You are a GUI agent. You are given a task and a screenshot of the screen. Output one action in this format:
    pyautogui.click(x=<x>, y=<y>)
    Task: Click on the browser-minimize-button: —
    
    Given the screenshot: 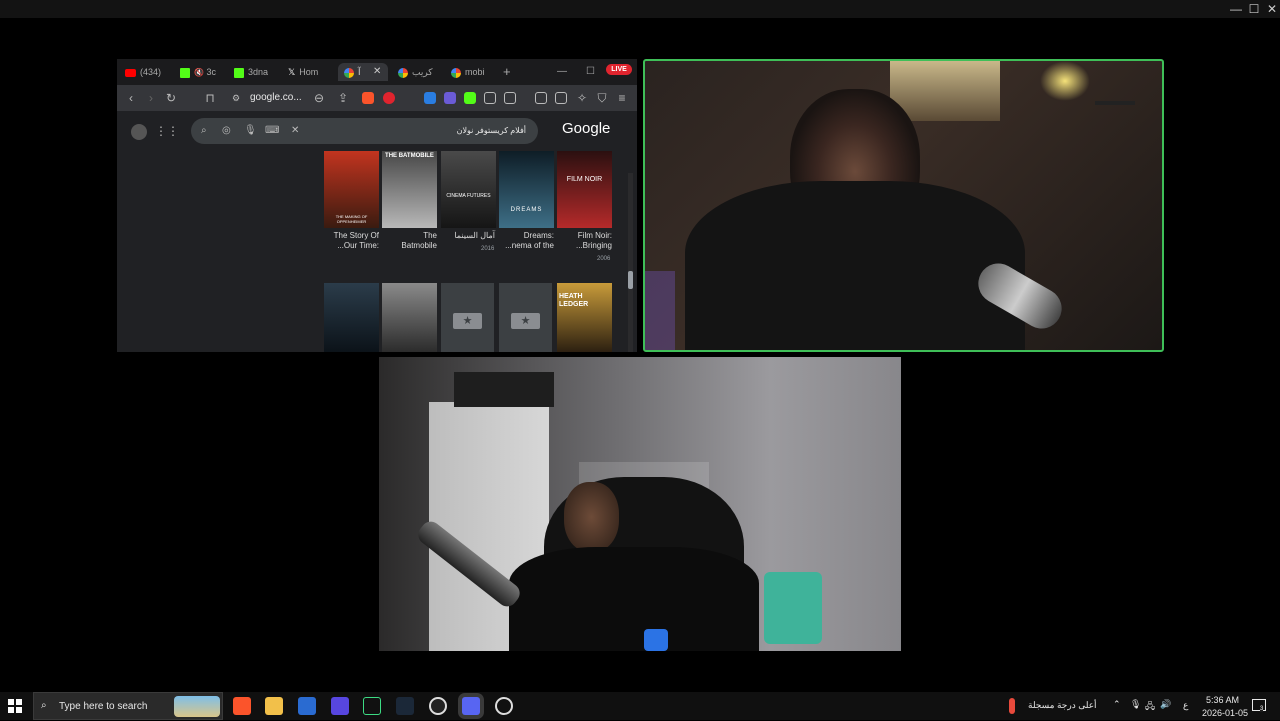 What is the action you would take?
    pyautogui.click(x=562, y=72)
    